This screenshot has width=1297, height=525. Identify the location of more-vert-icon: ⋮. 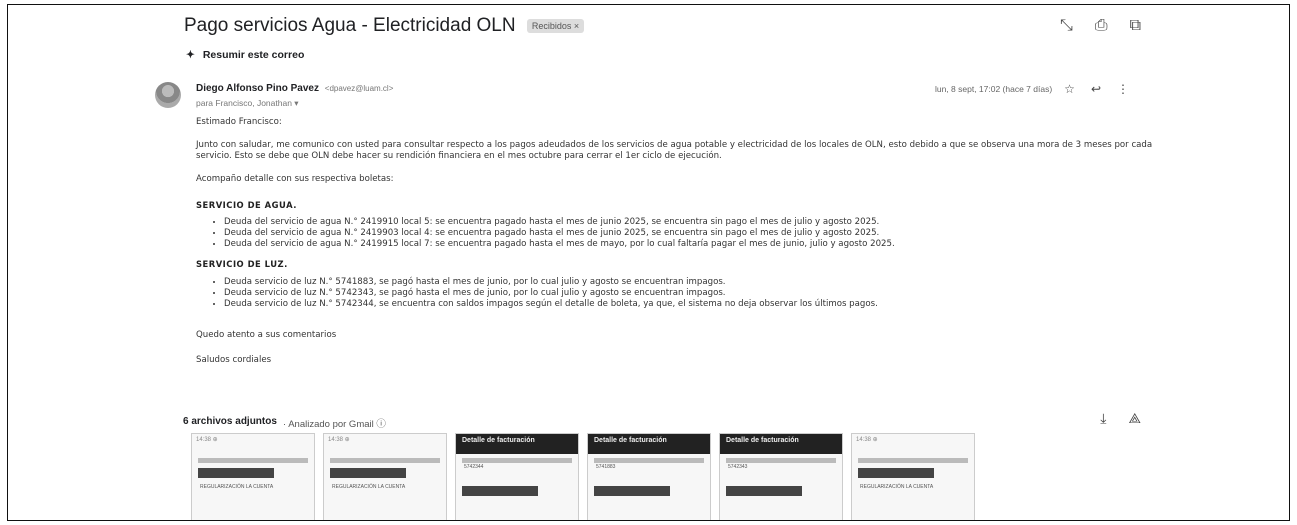
(1123, 89).